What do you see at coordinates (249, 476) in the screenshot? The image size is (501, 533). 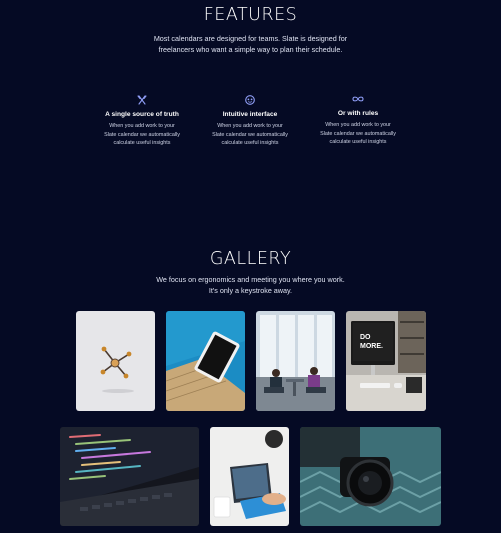 I see `gallery-image-tablet-desk` at bounding box center [249, 476].